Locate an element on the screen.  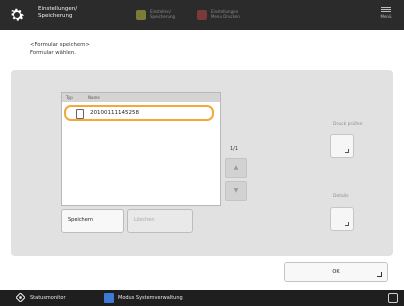
details-label: Details is located at coordinates (341, 196).